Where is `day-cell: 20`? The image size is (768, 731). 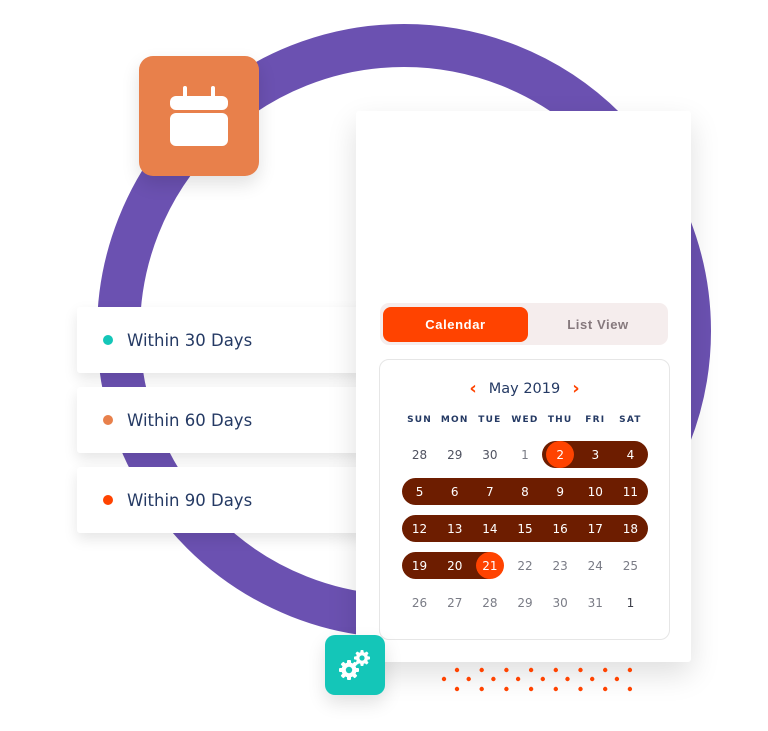
day-cell: 20 is located at coordinates (454, 565).